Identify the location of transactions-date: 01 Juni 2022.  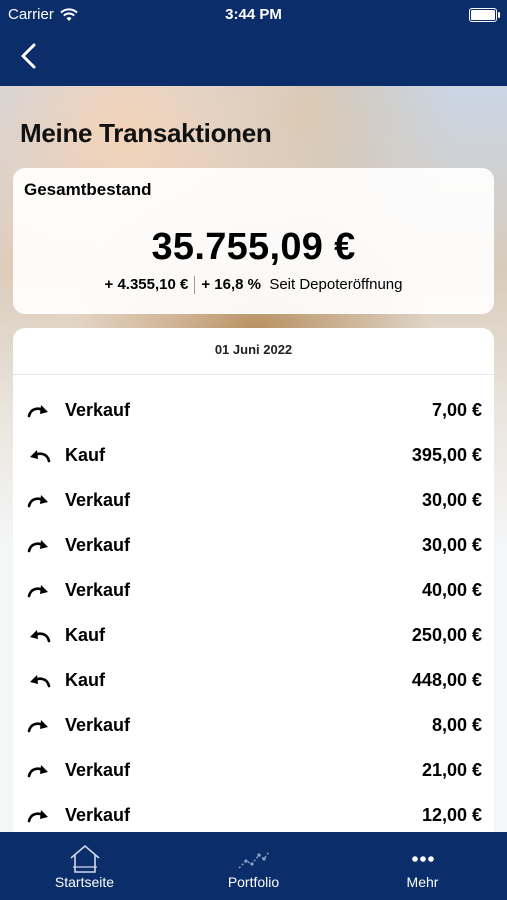
(253, 349).